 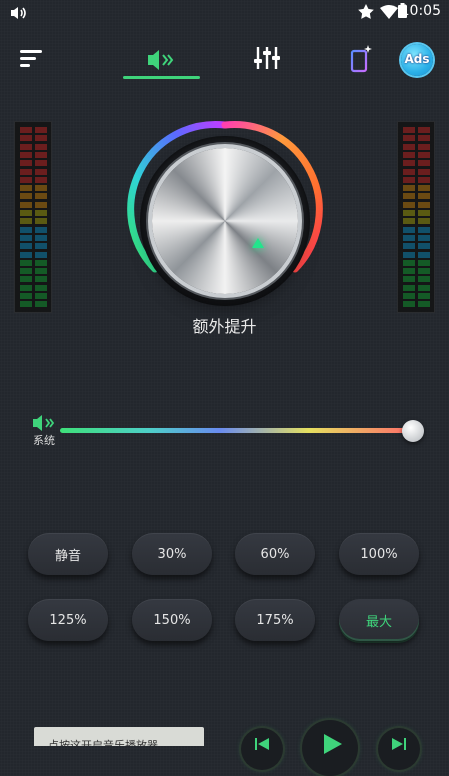 I want to click on volume-knob, so click(x=225, y=221).